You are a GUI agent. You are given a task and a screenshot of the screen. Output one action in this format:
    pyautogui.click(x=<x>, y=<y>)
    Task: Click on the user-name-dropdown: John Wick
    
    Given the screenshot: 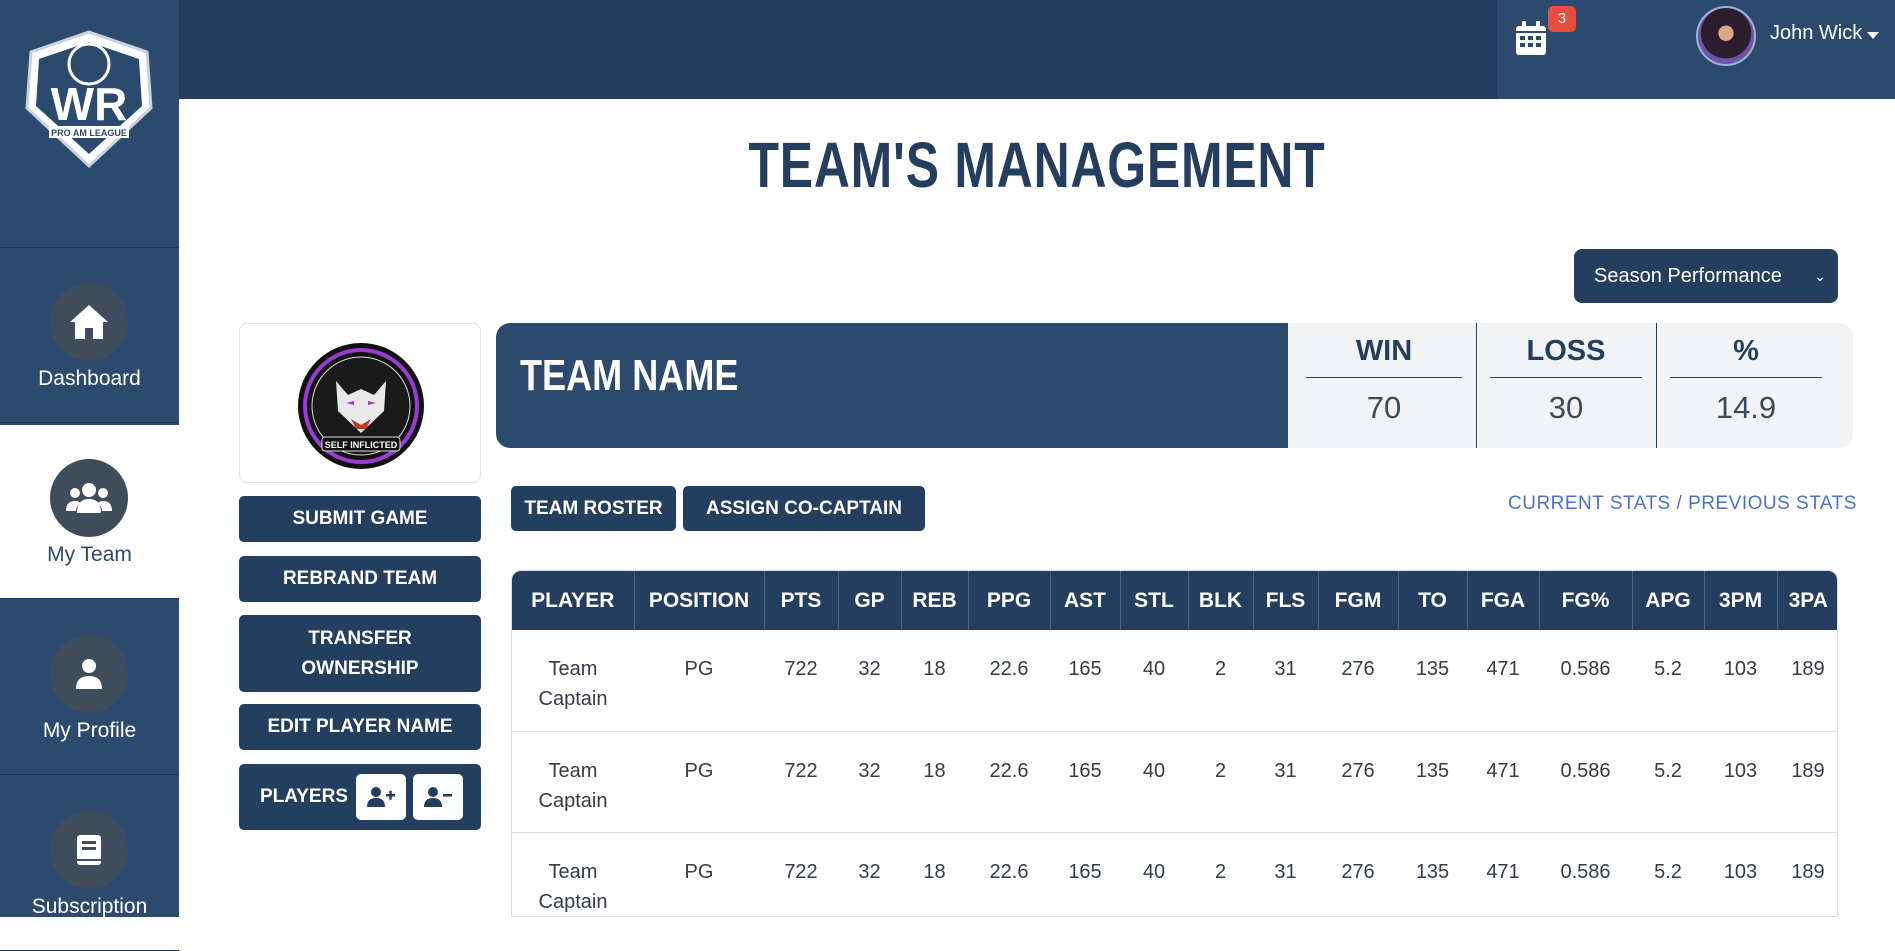 What is the action you would take?
    pyautogui.click(x=1816, y=33)
    